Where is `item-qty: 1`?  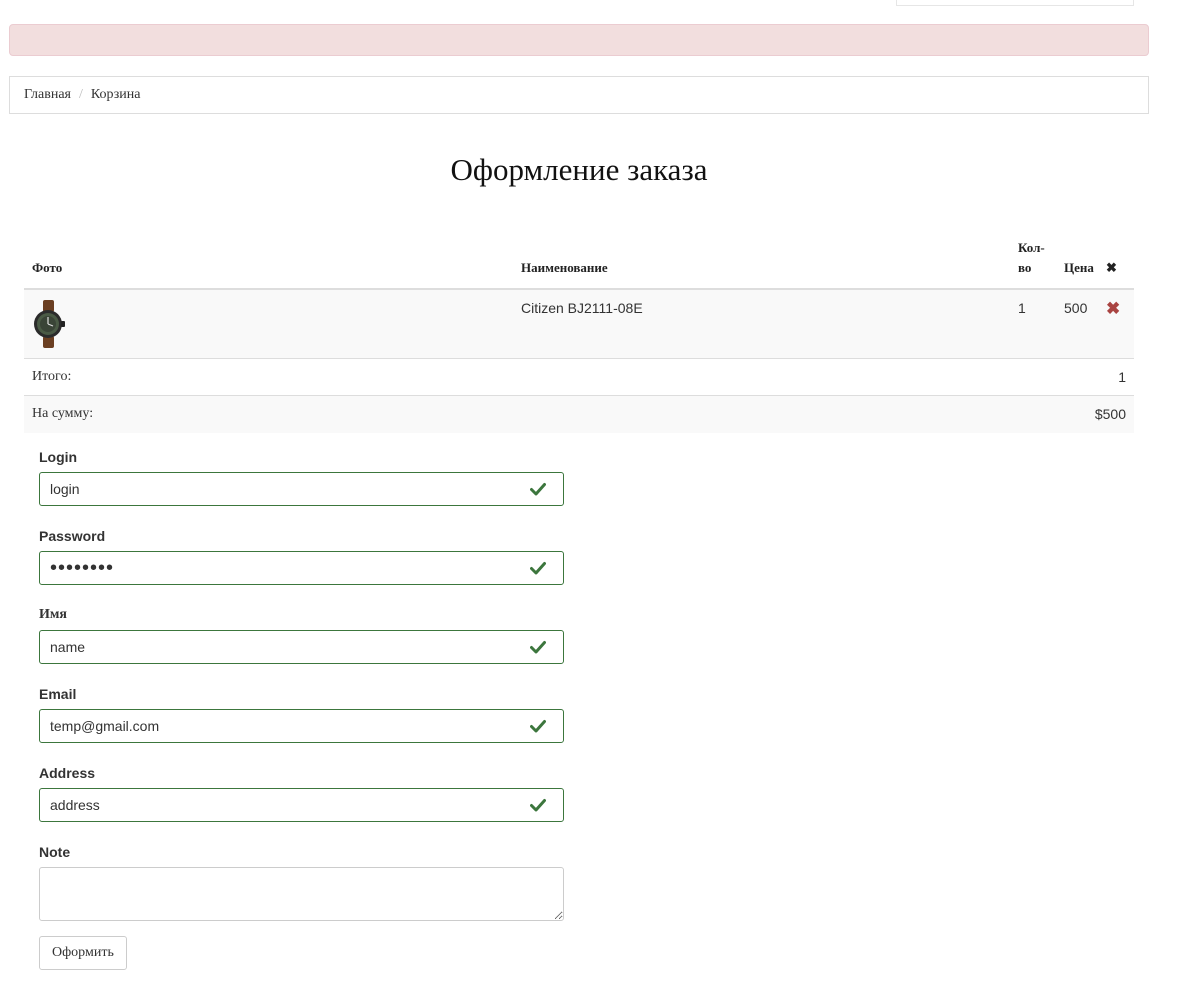 item-qty: 1 is located at coordinates (1033, 324).